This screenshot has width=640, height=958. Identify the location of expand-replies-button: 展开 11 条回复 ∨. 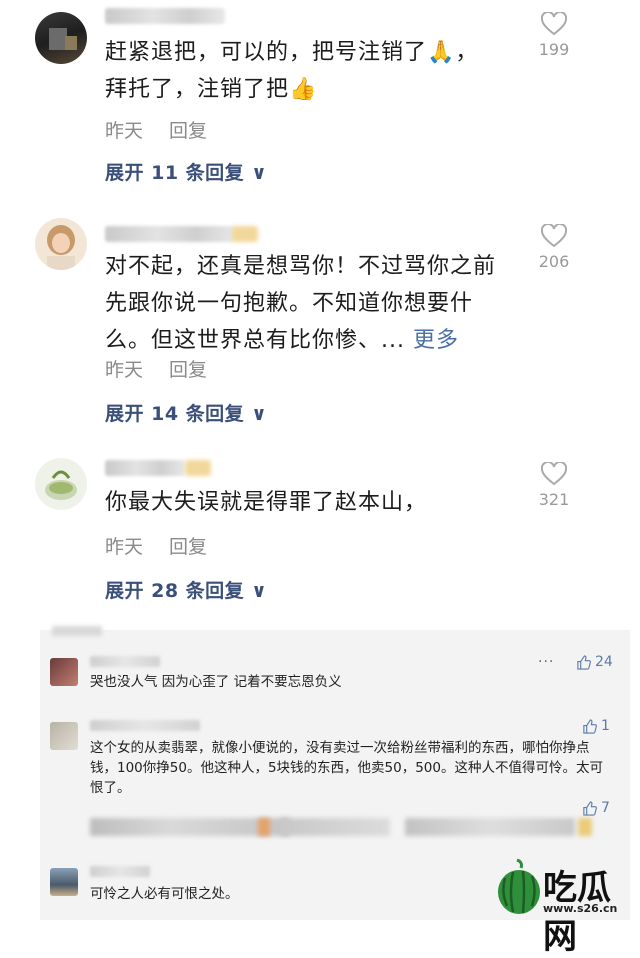
(186, 171).